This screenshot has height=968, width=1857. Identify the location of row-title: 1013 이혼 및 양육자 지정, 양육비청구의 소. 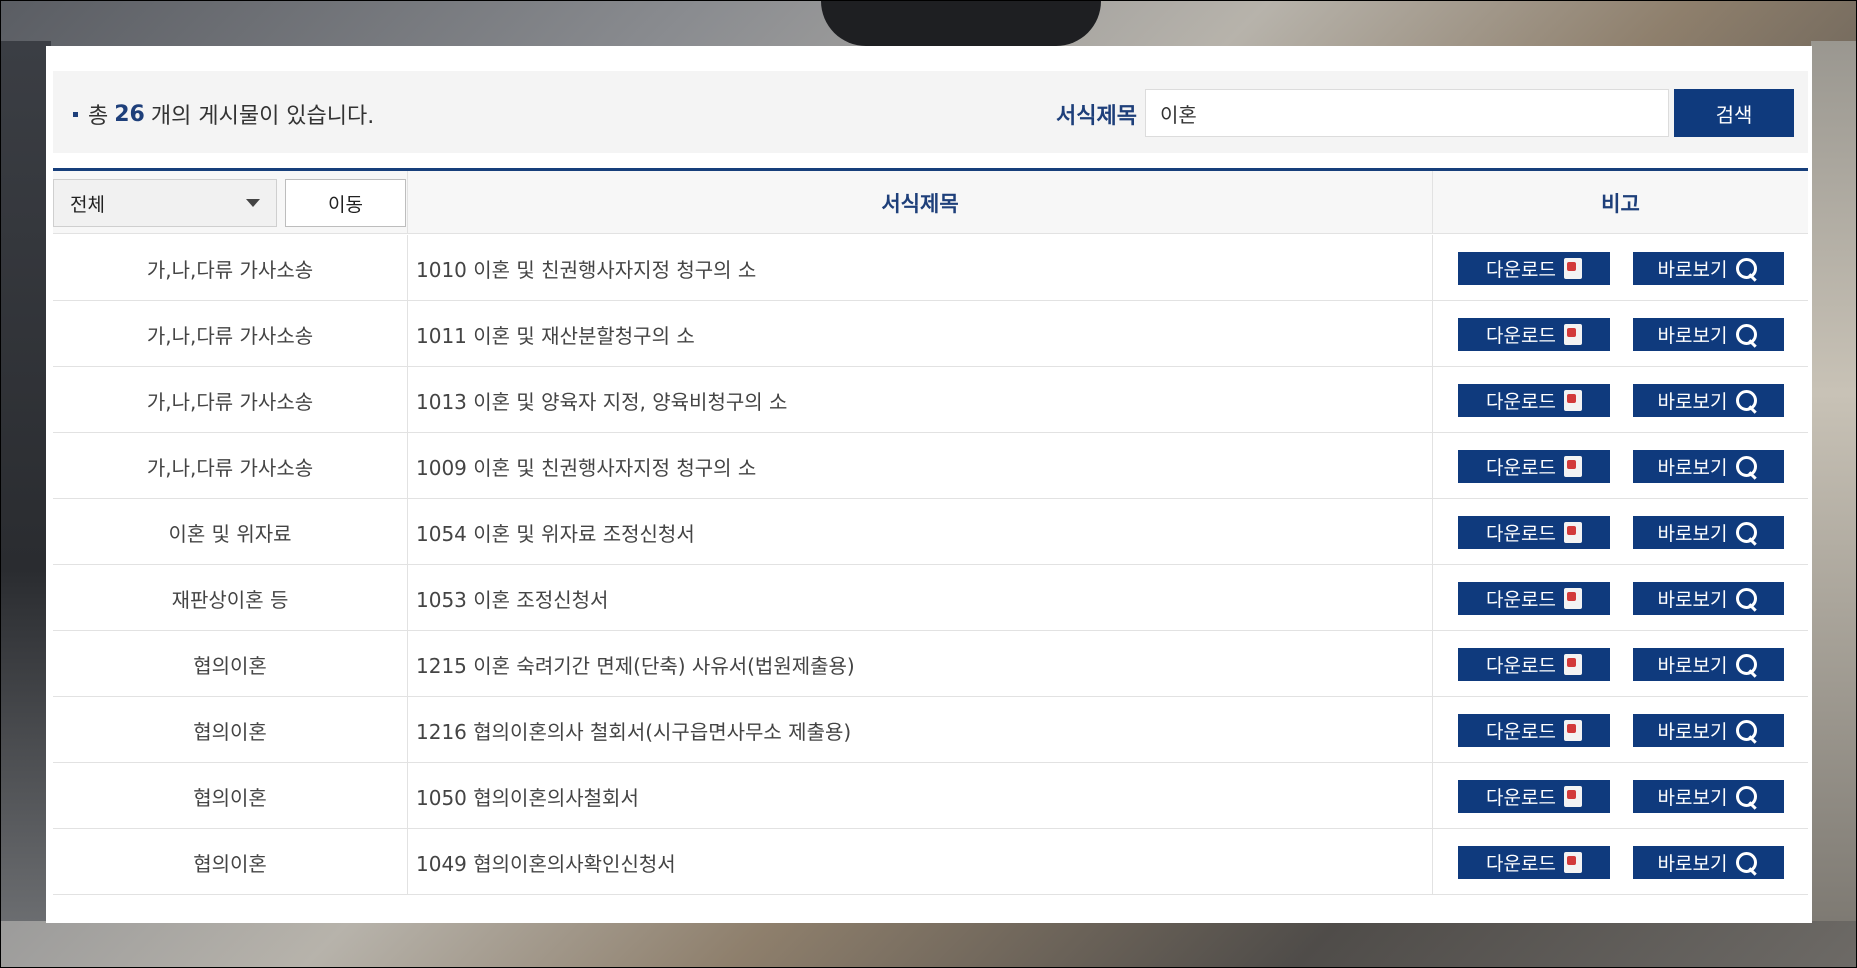
(919, 400).